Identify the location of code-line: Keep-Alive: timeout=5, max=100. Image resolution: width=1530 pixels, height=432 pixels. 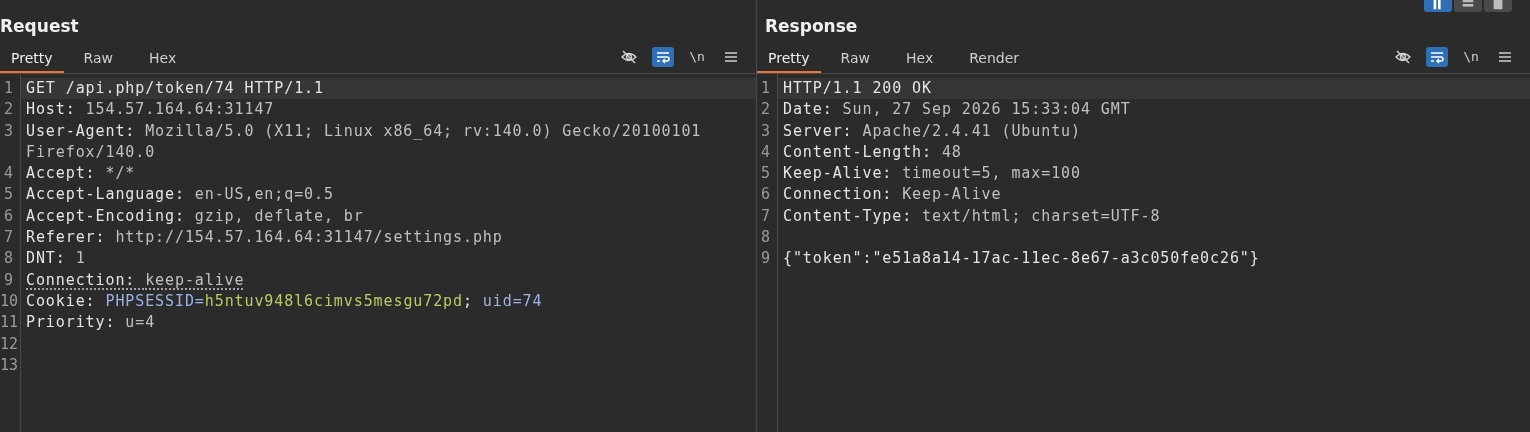
(932, 174).